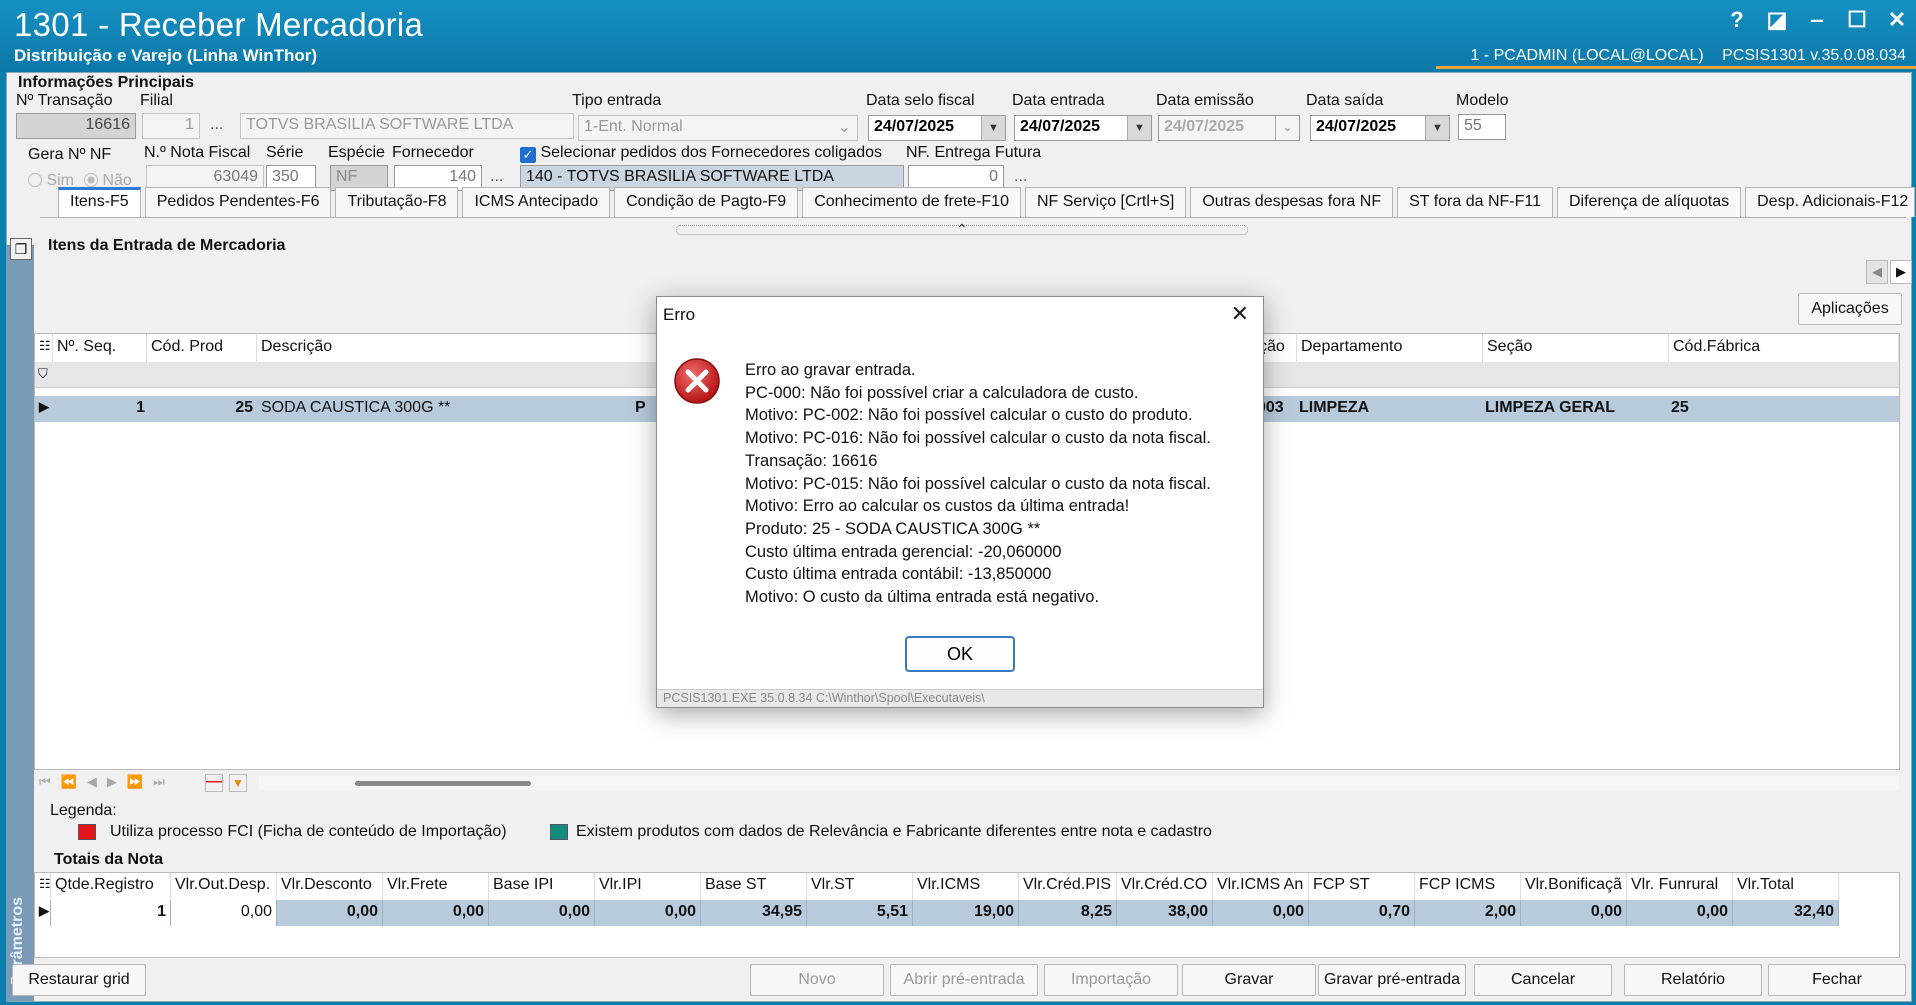 The image size is (1916, 1005). What do you see at coordinates (106, 82) in the screenshot?
I see `section-title-info: Informações Principais` at bounding box center [106, 82].